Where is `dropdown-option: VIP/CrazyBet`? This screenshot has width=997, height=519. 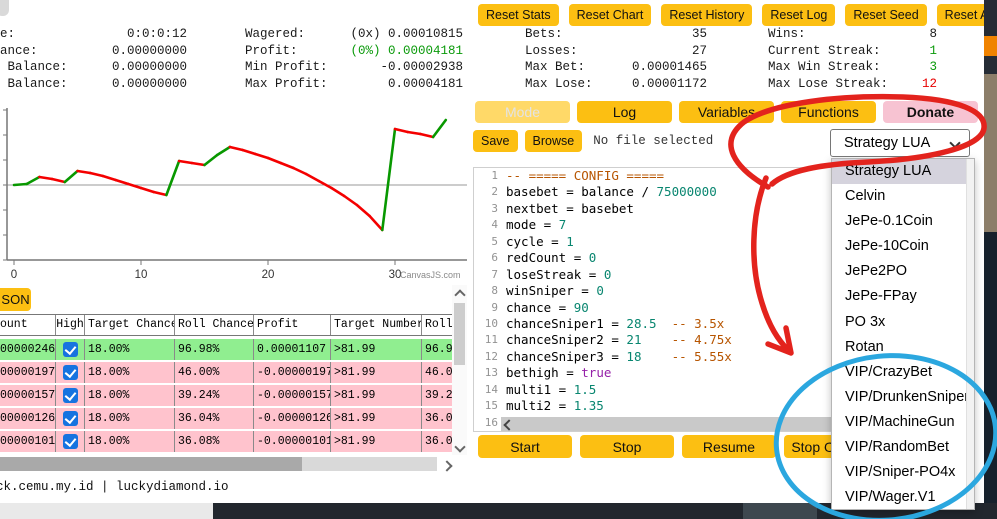 dropdown-option: VIP/CrazyBet is located at coordinates (903, 372).